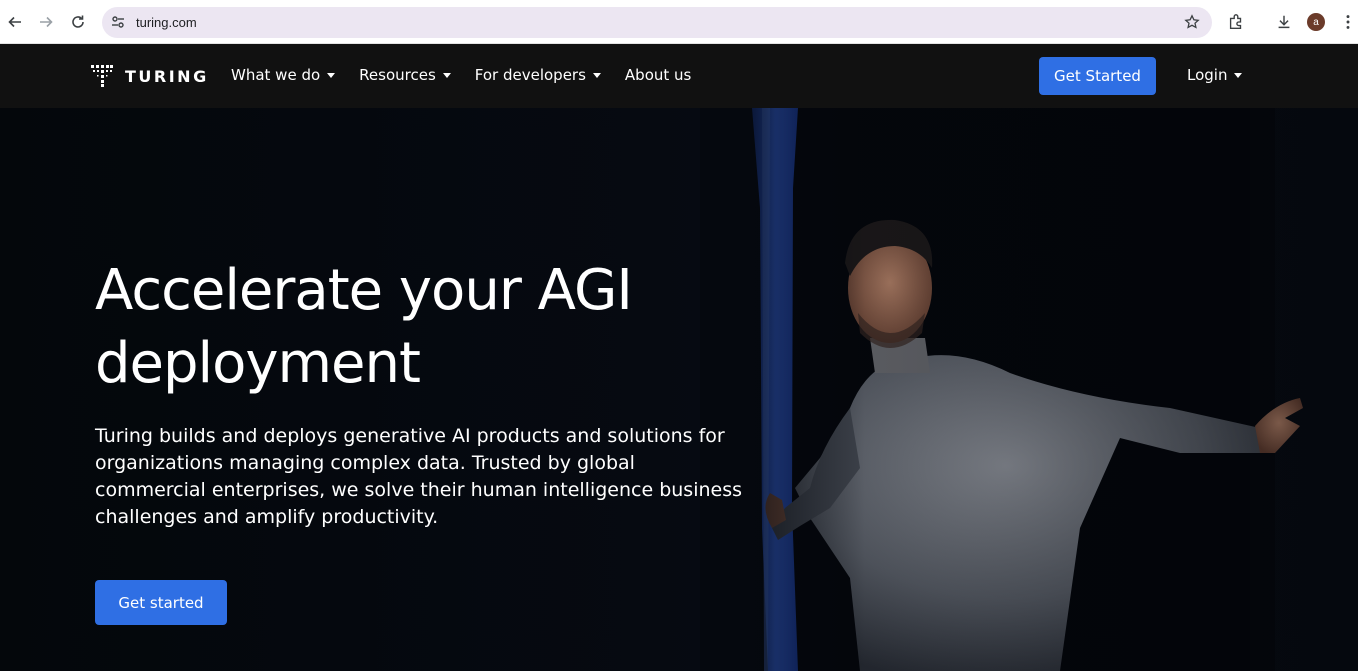 This screenshot has width=1358, height=671. Describe the element at coordinates (1284, 22) in the screenshot. I see `download-icon` at that location.